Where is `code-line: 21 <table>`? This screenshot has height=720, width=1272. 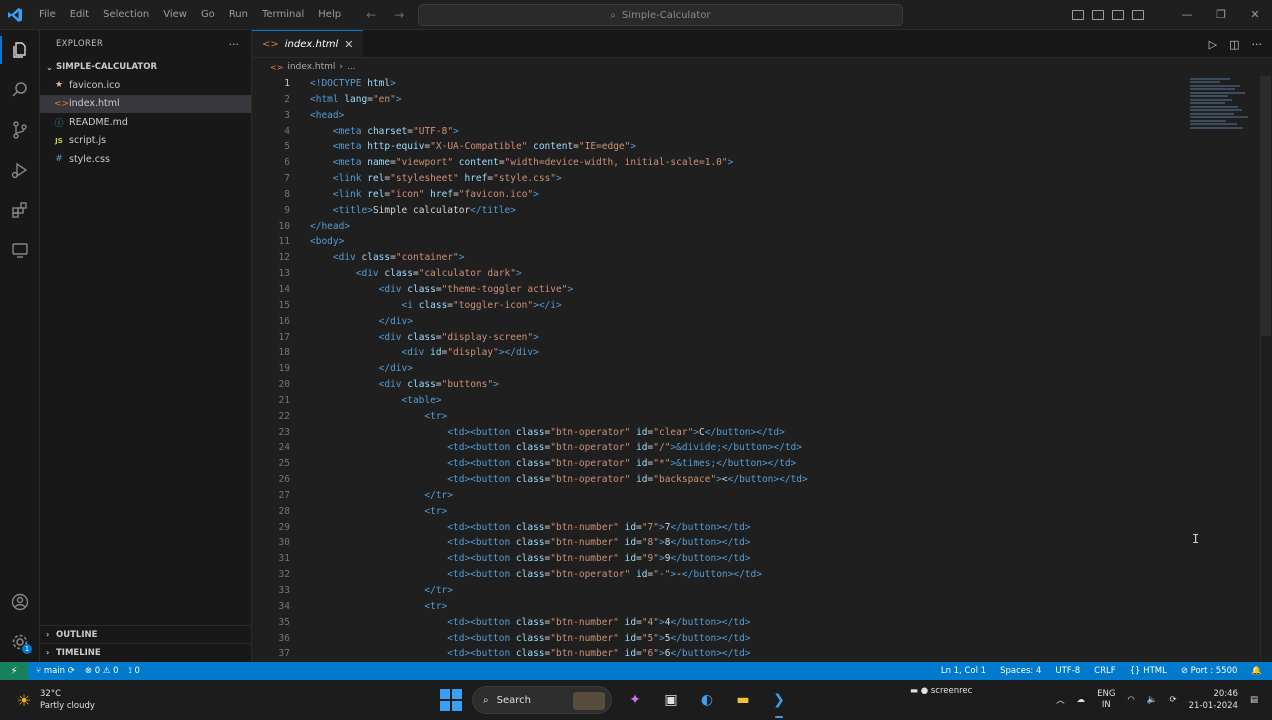
code-line: 21 <table> is located at coordinates (717, 401).